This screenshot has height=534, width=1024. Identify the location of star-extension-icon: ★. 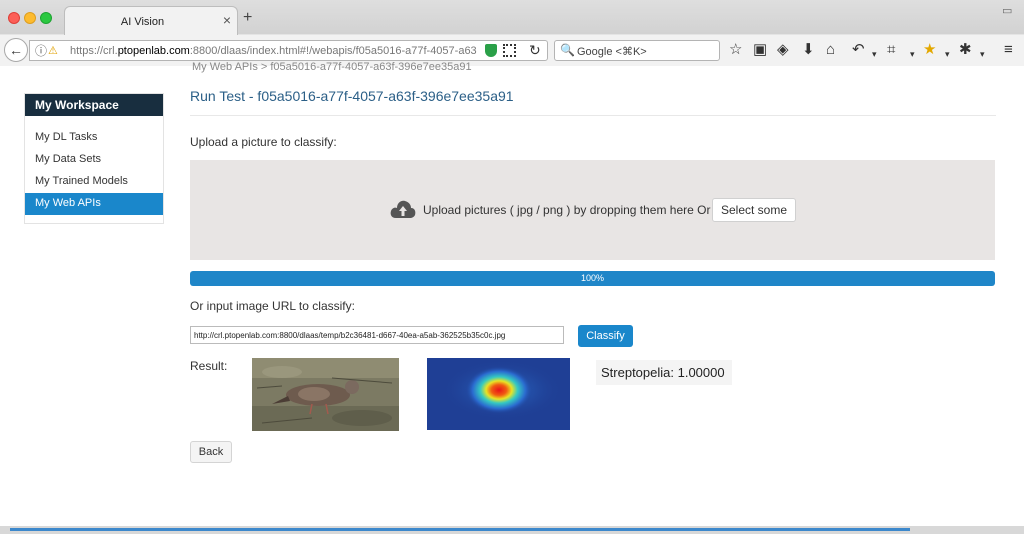
(929, 50).